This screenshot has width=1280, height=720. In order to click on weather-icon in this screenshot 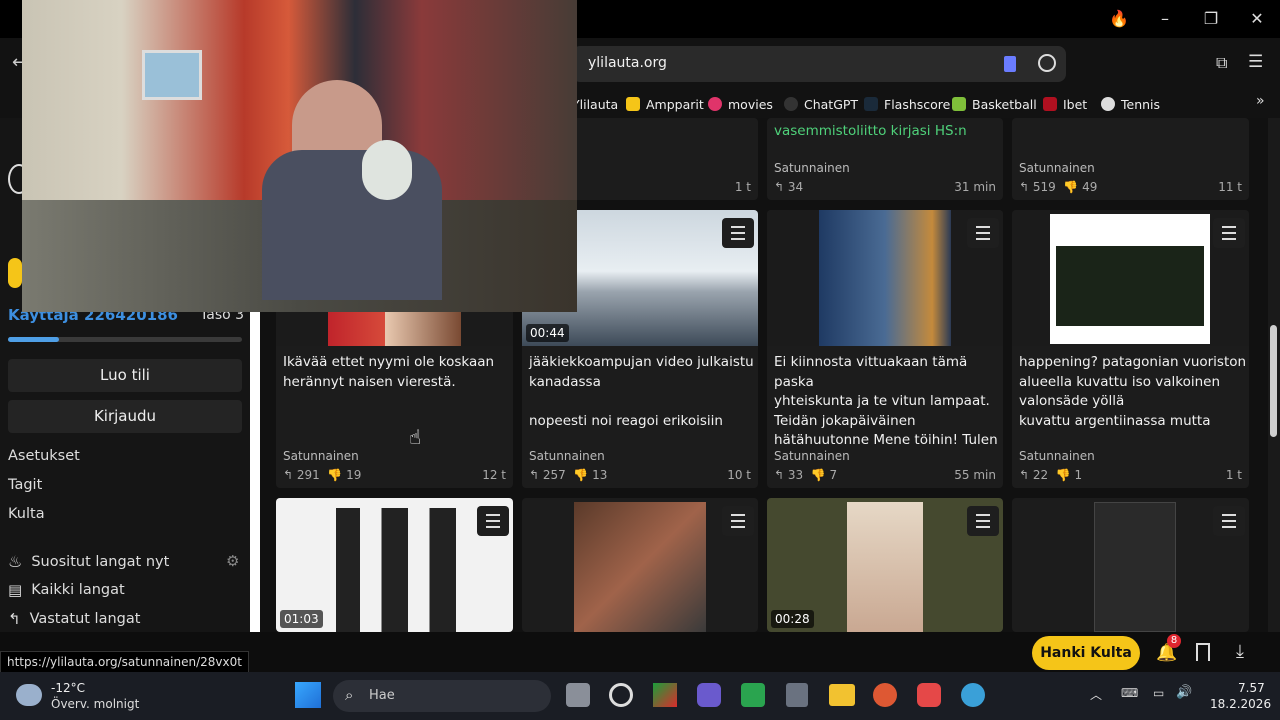, I will do `click(29, 695)`.